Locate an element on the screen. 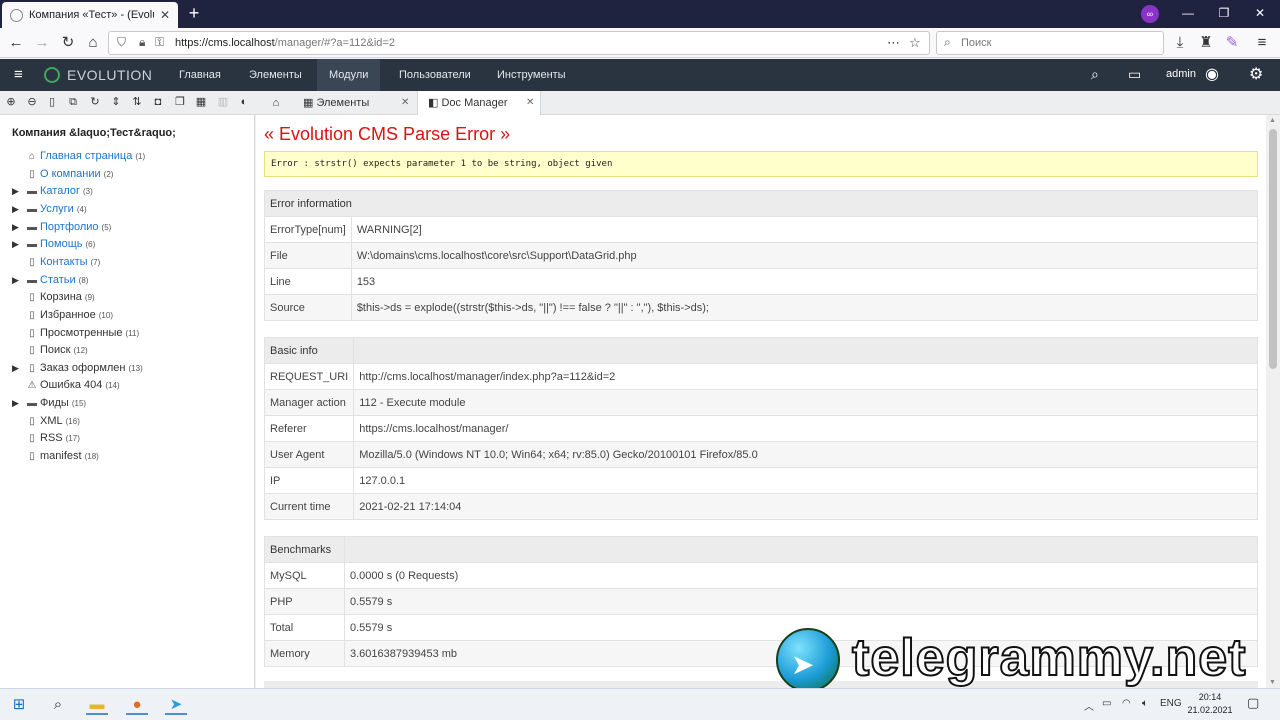 The height and width of the screenshot is (720, 1280). language-indicator: ENG is located at coordinates (1171, 703).